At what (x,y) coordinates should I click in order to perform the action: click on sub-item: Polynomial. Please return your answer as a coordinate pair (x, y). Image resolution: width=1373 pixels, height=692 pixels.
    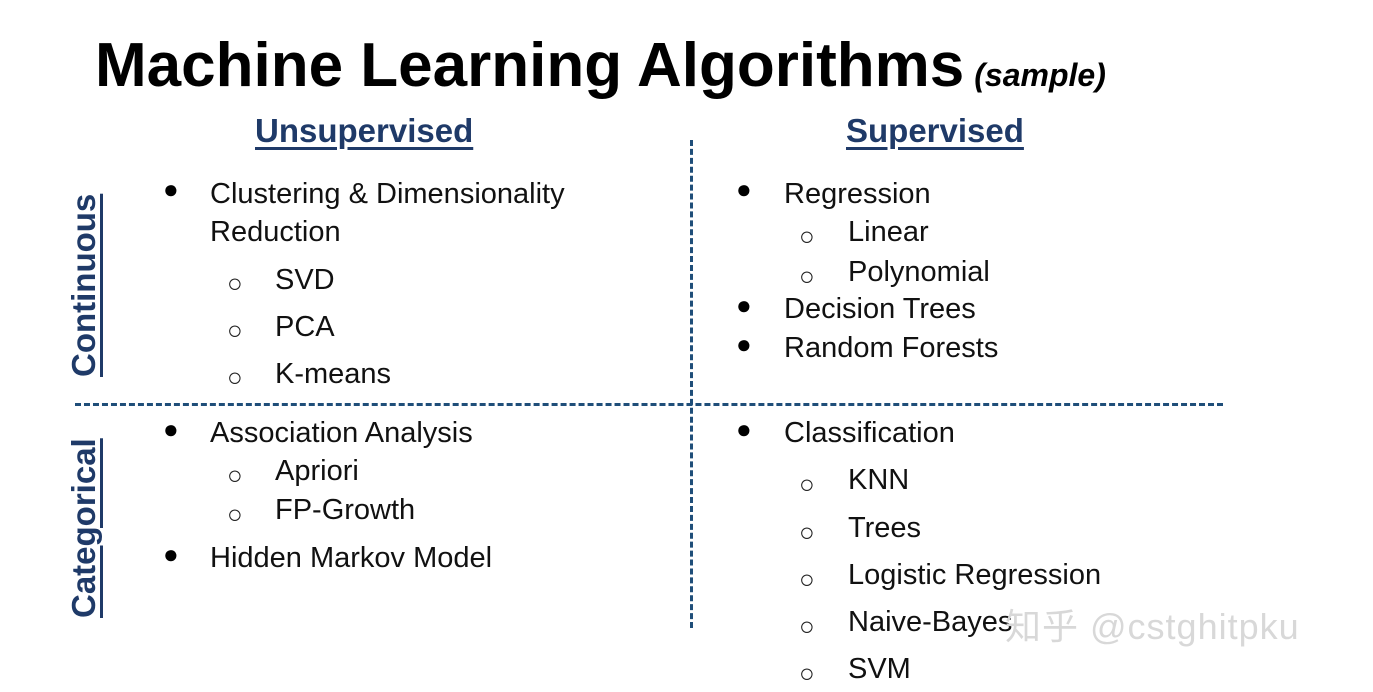
    Looking at the image, I should click on (919, 272).